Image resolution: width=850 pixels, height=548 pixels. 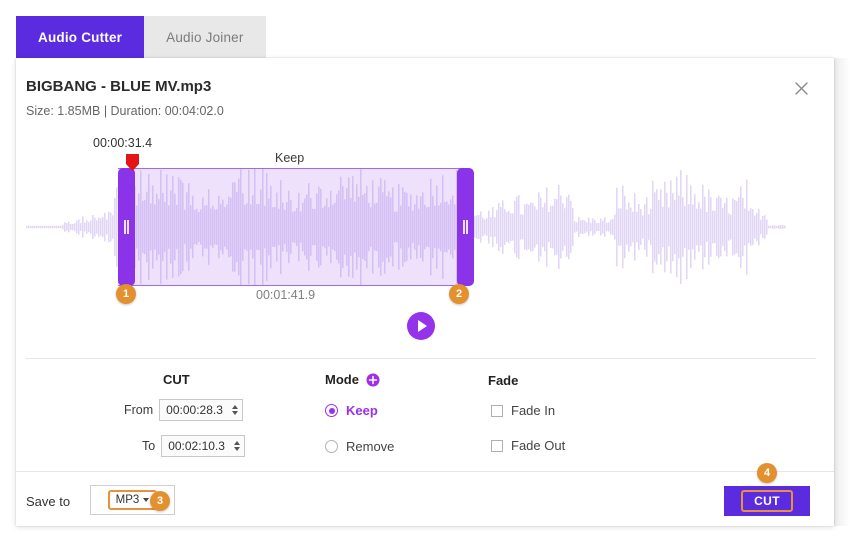 I want to click on mode-title-label: Mode, so click(x=342, y=379).